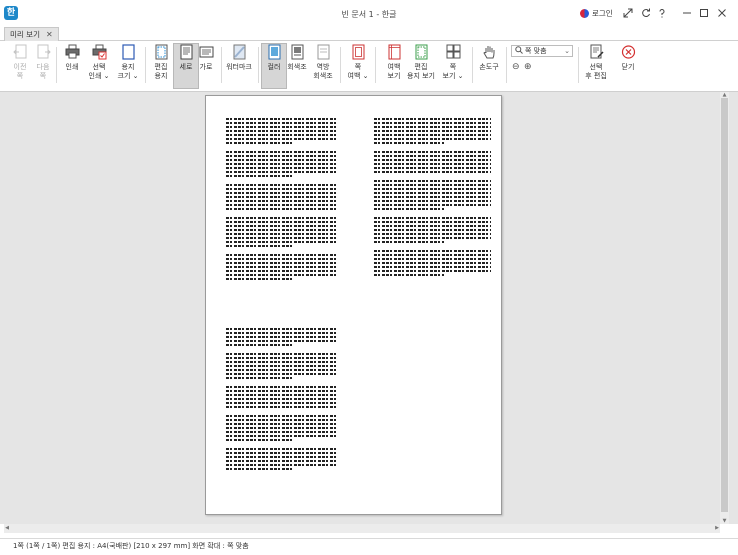 The height and width of the screenshot is (555, 738). I want to click on scroll-right-icon: ▶, so click(717, 528).